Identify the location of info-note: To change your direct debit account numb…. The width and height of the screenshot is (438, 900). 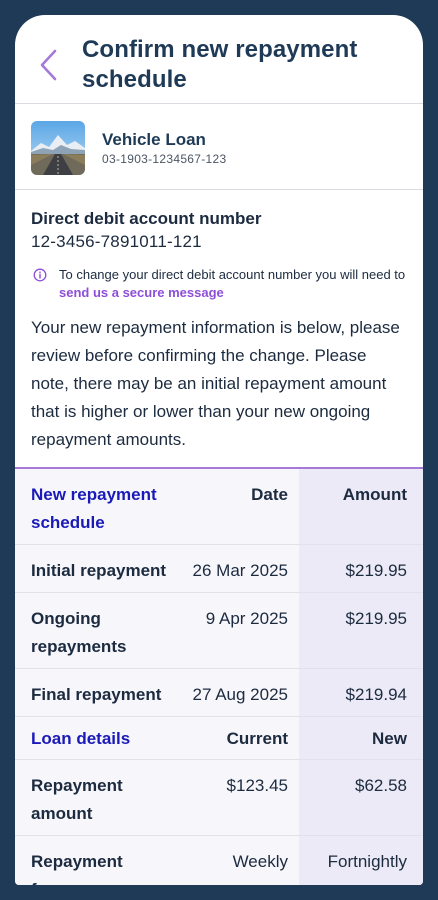
(219, 284).